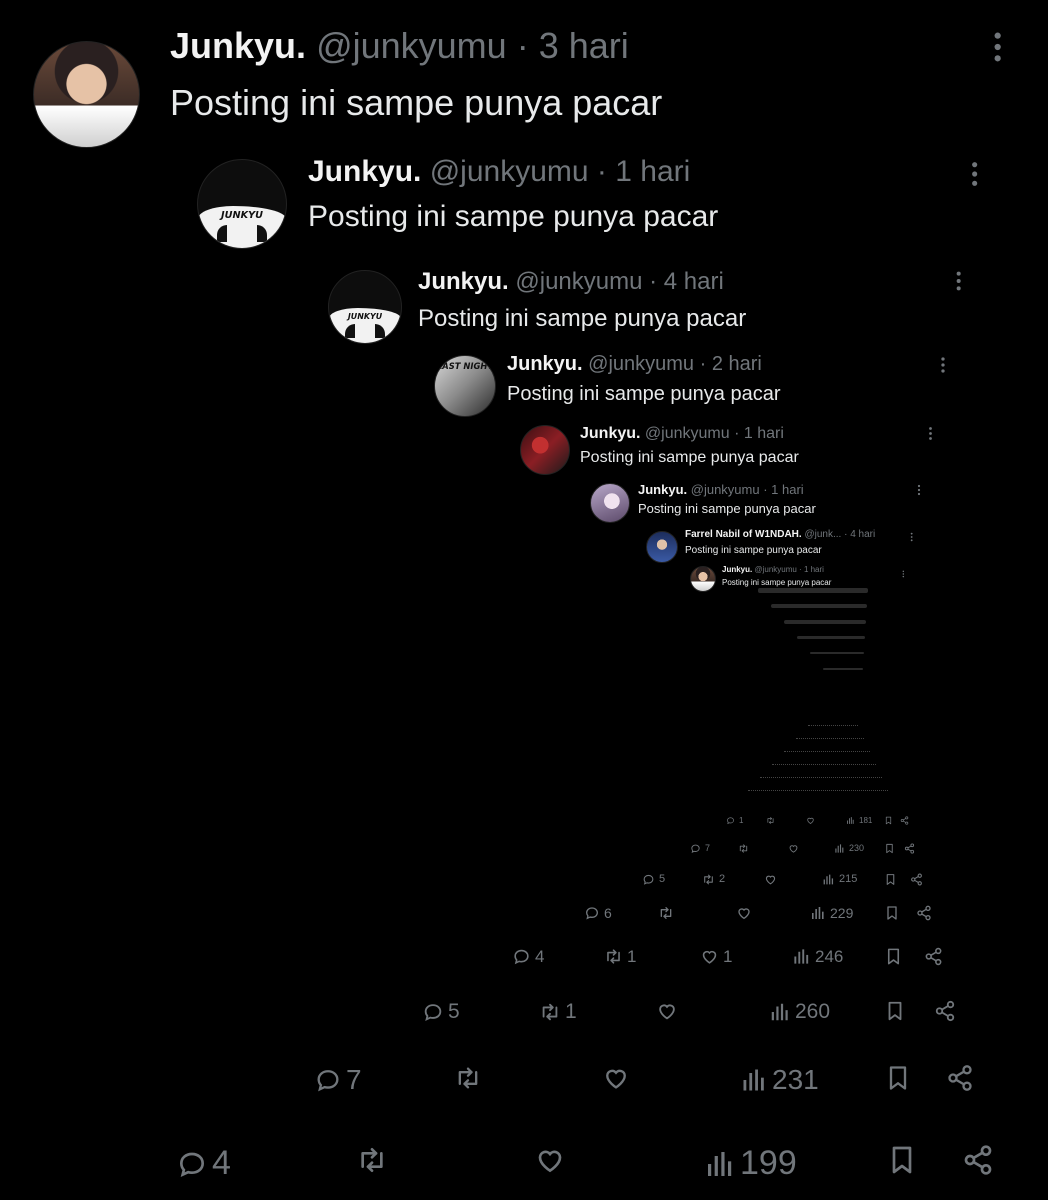 This screenshot has height=1200, width=1048. What do you see at coordinates (737, 364) in the screenshot?
I see `post-time: 2 hari` at bounding box center [737, 364].